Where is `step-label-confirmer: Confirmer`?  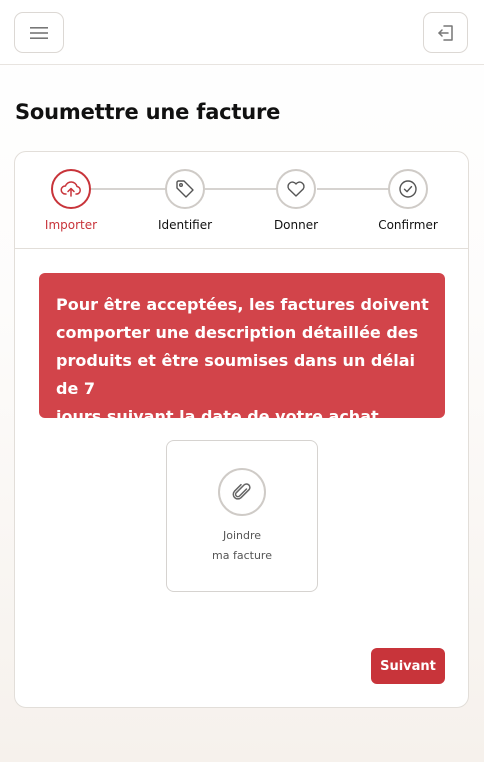
step-label-confirmer: Confirmer is located at coordinates (408, 225).